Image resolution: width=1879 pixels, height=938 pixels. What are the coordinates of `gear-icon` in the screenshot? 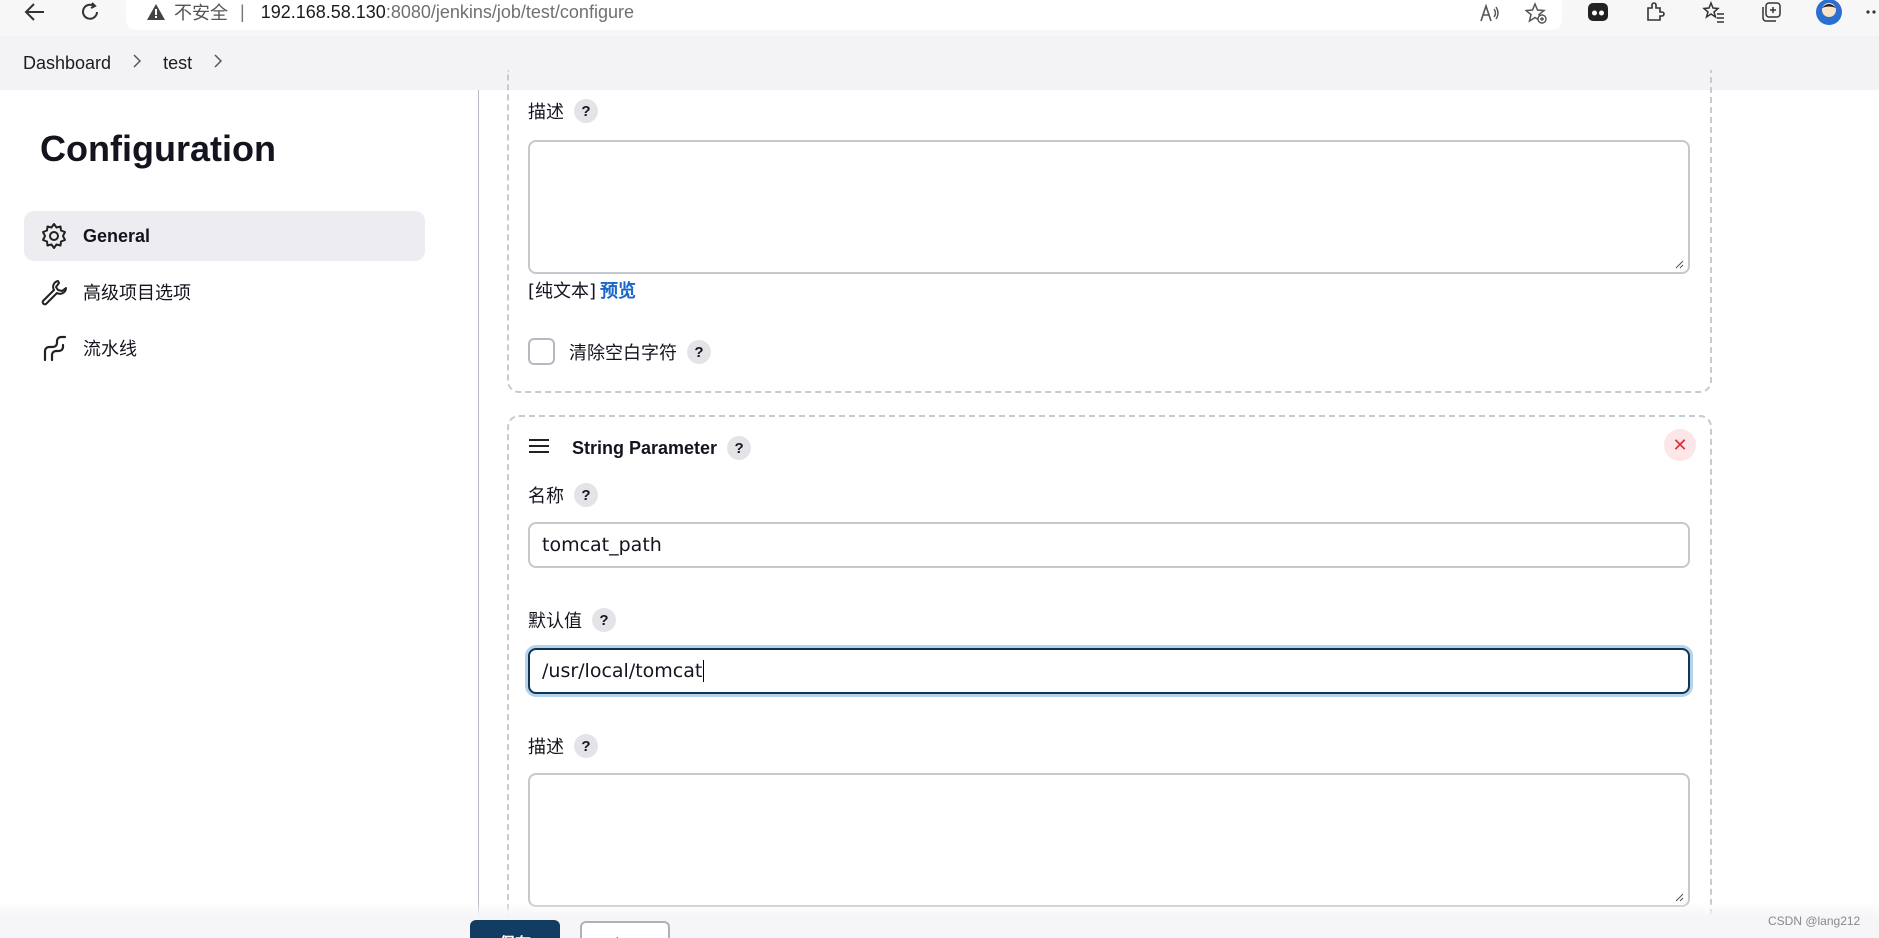 It's located at (54, 236).